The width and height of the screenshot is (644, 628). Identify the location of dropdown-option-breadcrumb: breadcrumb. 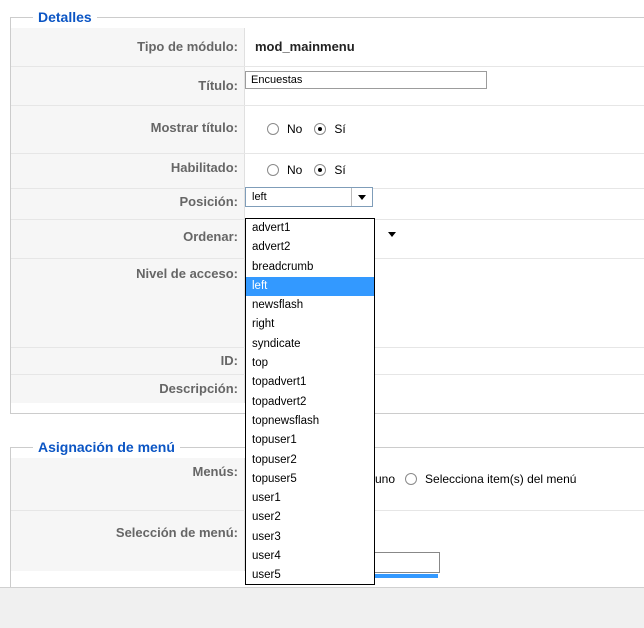
(310, 267).